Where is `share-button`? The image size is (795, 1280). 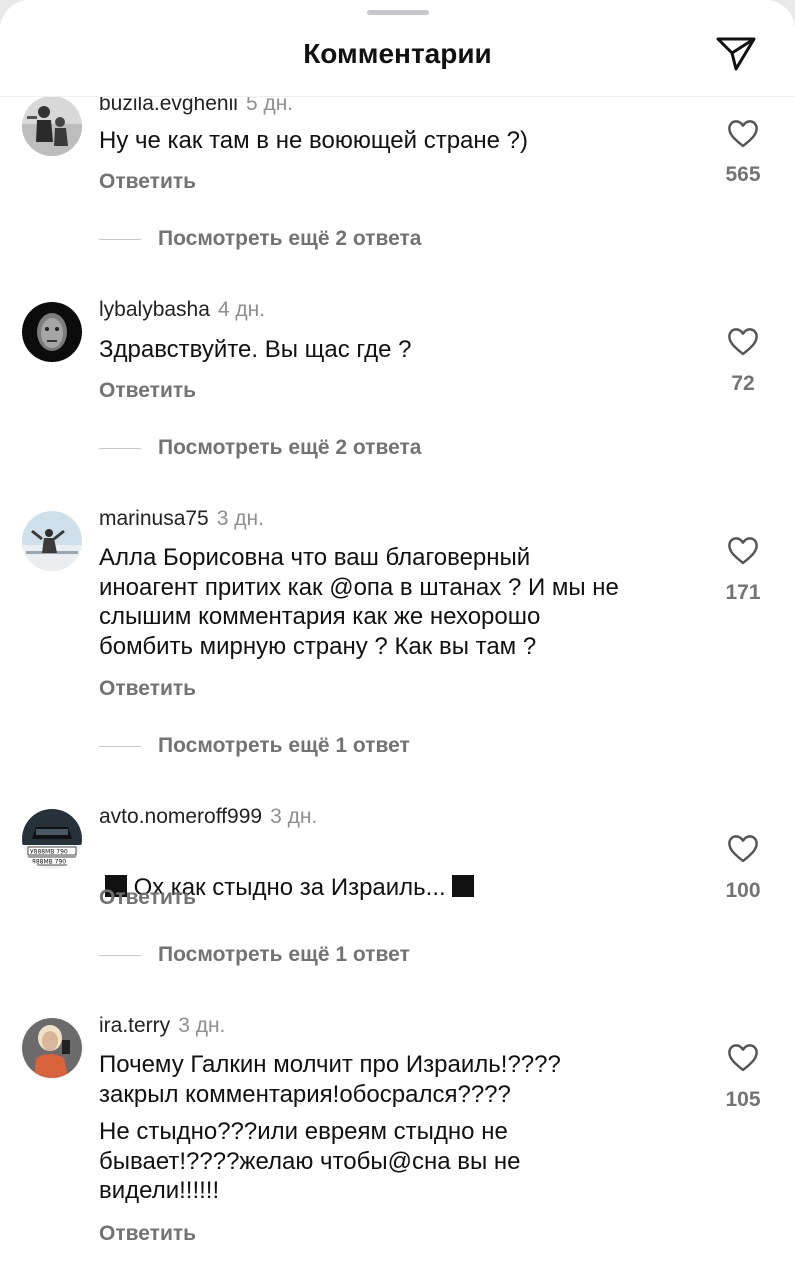
share-button is located at coordinates (736, 54).